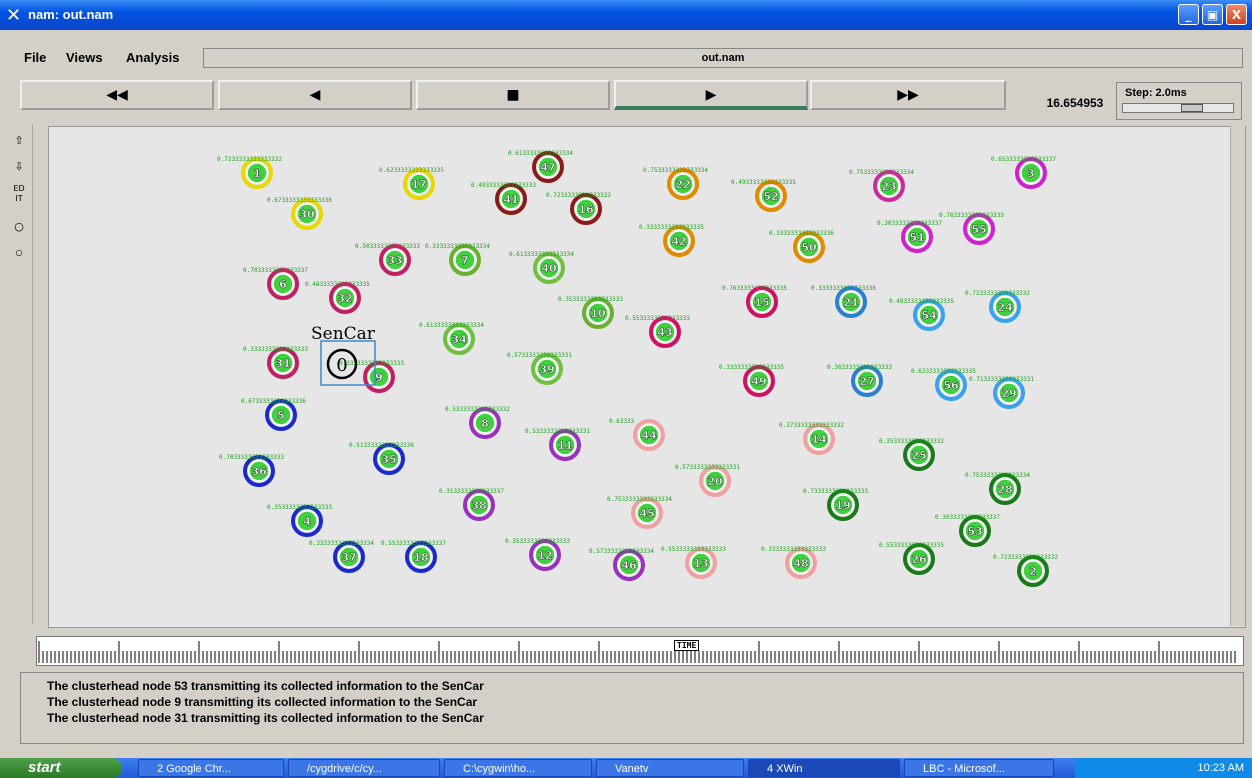 The image size is (1252, 778). What do you see at coordinates (824, 768) in the screenshot?
I see `task-xwin: 4 XWin` at bounding box center [824, 768].